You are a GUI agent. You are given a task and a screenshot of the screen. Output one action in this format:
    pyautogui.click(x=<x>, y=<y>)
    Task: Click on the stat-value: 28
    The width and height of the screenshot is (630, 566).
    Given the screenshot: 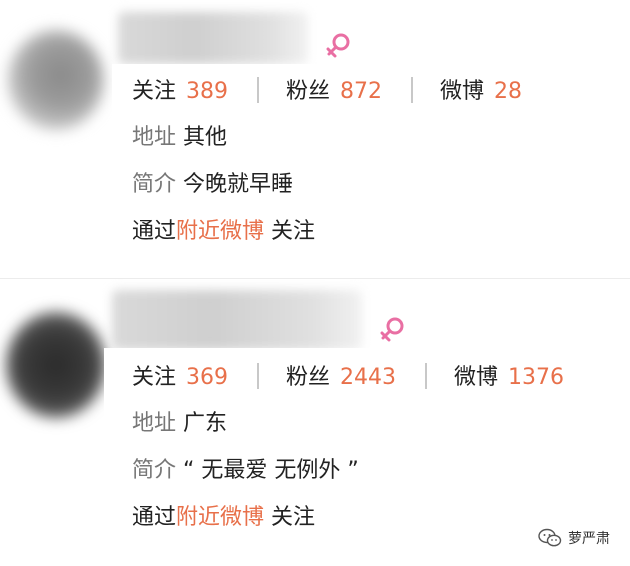 What is the action you would take?
    pyautogui.click(x=508, y=91)
    